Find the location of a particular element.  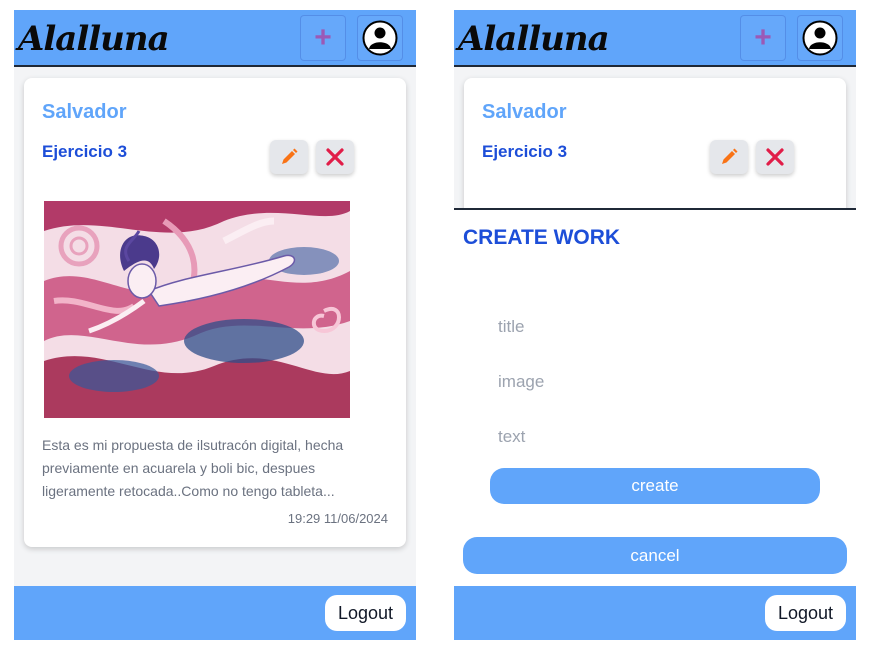

post-date: 19:29 11/06/2024 is located at coordinates (337, 518).